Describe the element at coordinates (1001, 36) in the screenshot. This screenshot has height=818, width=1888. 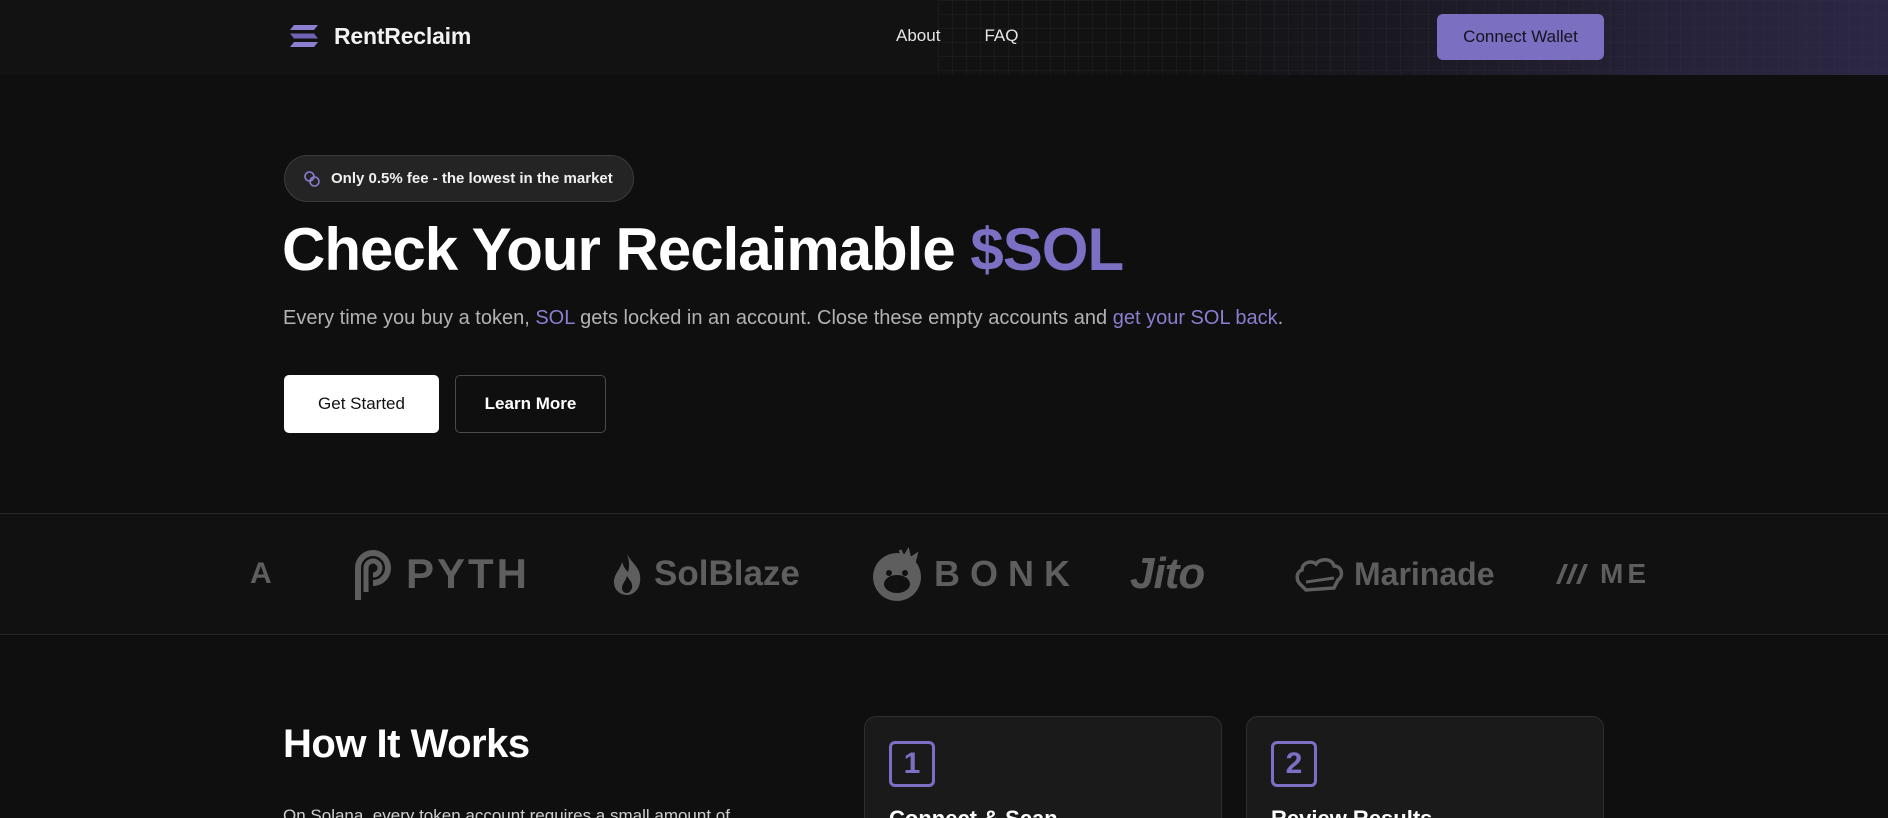
I see `nav-faq-link: FAQ` at that location.